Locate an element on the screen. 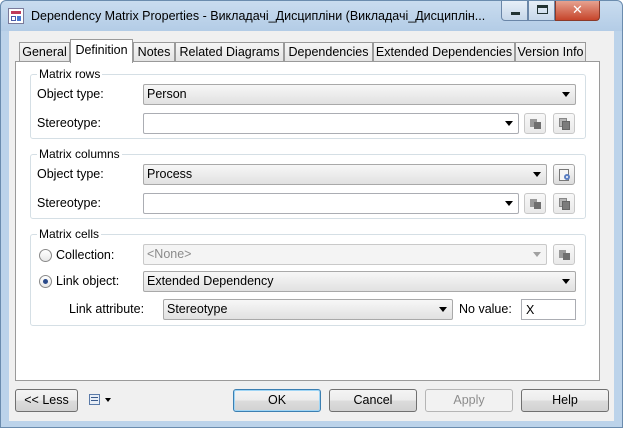  cancel-button: Cancel is located at coordinates (373, 400).